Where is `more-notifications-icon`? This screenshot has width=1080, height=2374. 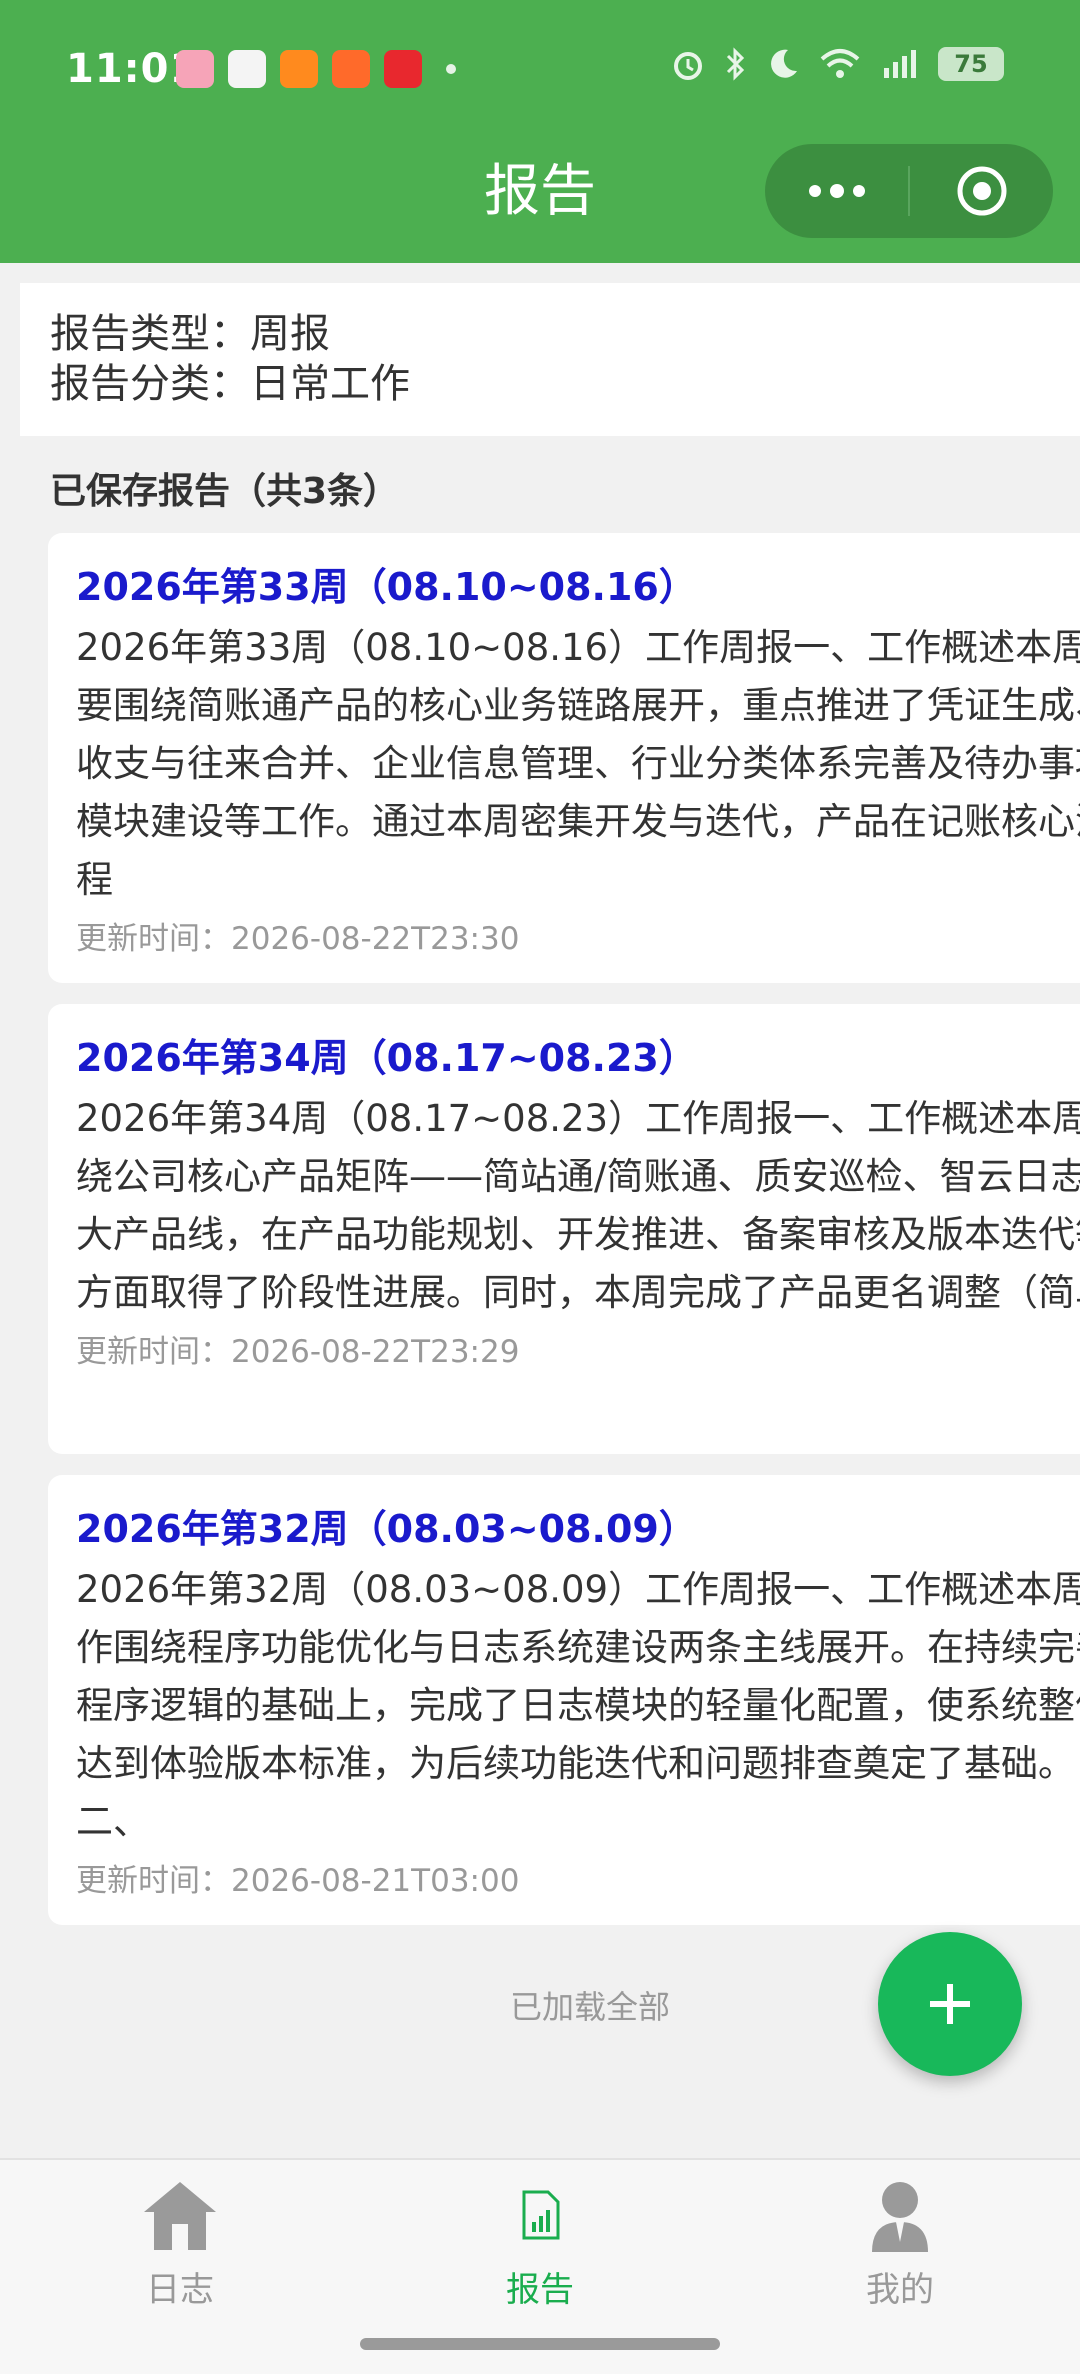
more-notifications-icon is located at coordinates (451, 69).